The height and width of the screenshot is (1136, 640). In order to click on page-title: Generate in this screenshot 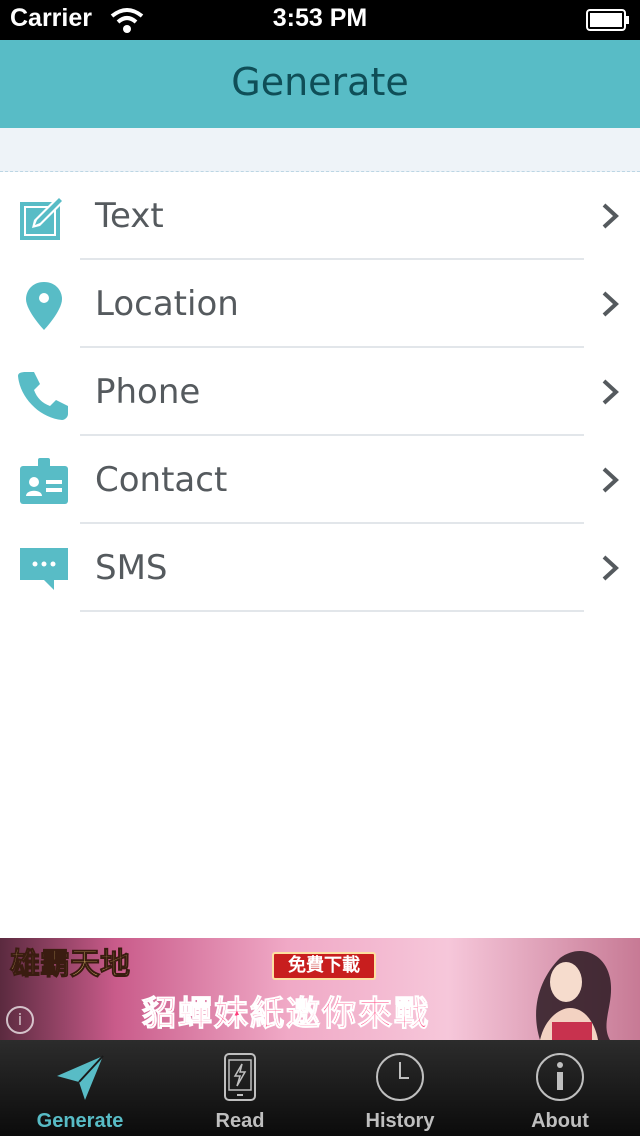, I will do `click(320, 82)`.